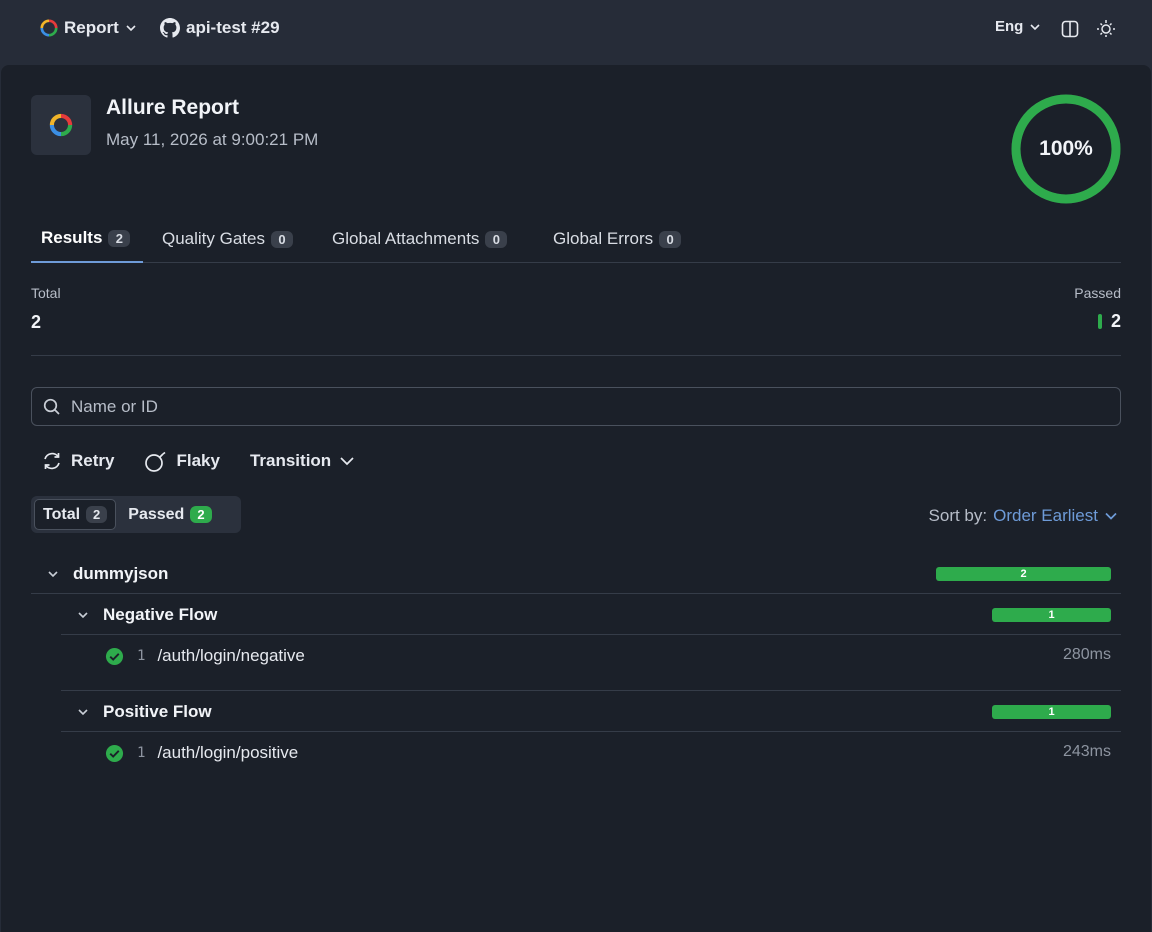  I want to click on status-tab-passed: Passed 2, so click(169, 514).